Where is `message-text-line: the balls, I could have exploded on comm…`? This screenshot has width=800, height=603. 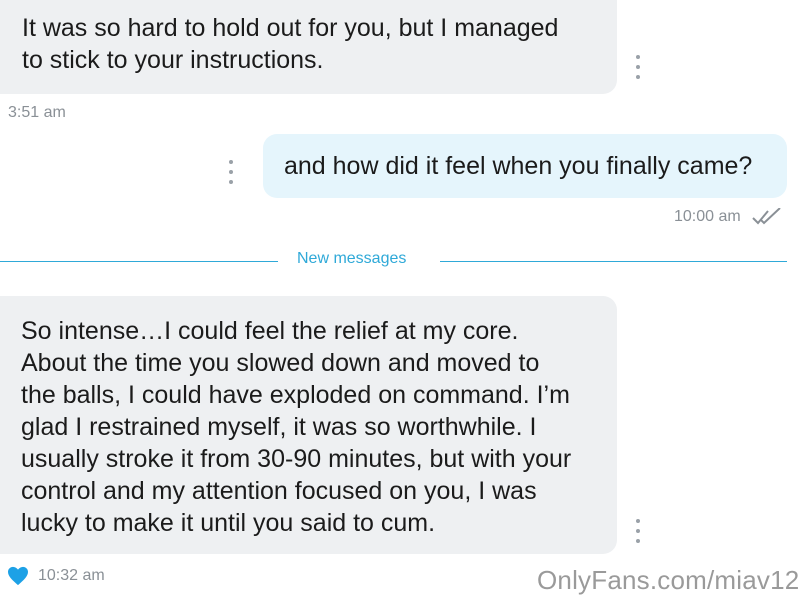 message-text-line: the balls, I could have exploded on comm… is located at coordinates (295, 395).